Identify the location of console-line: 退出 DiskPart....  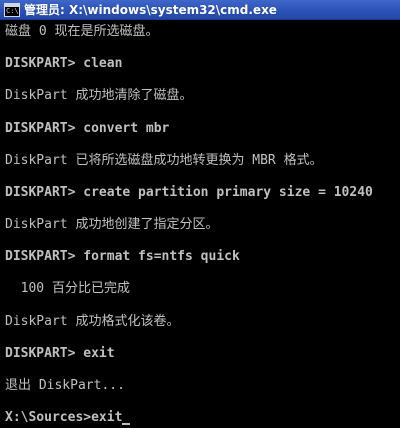
(65, 385).